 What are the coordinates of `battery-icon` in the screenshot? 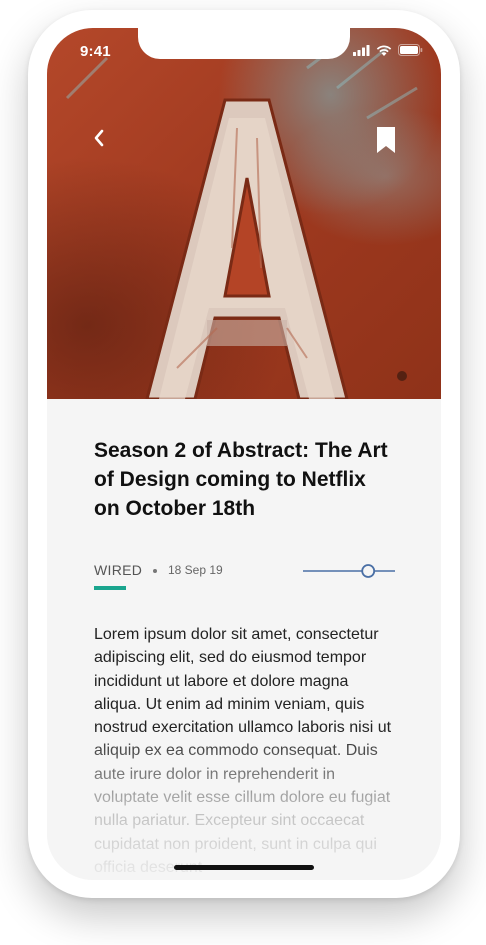 It's located at (410, 50).